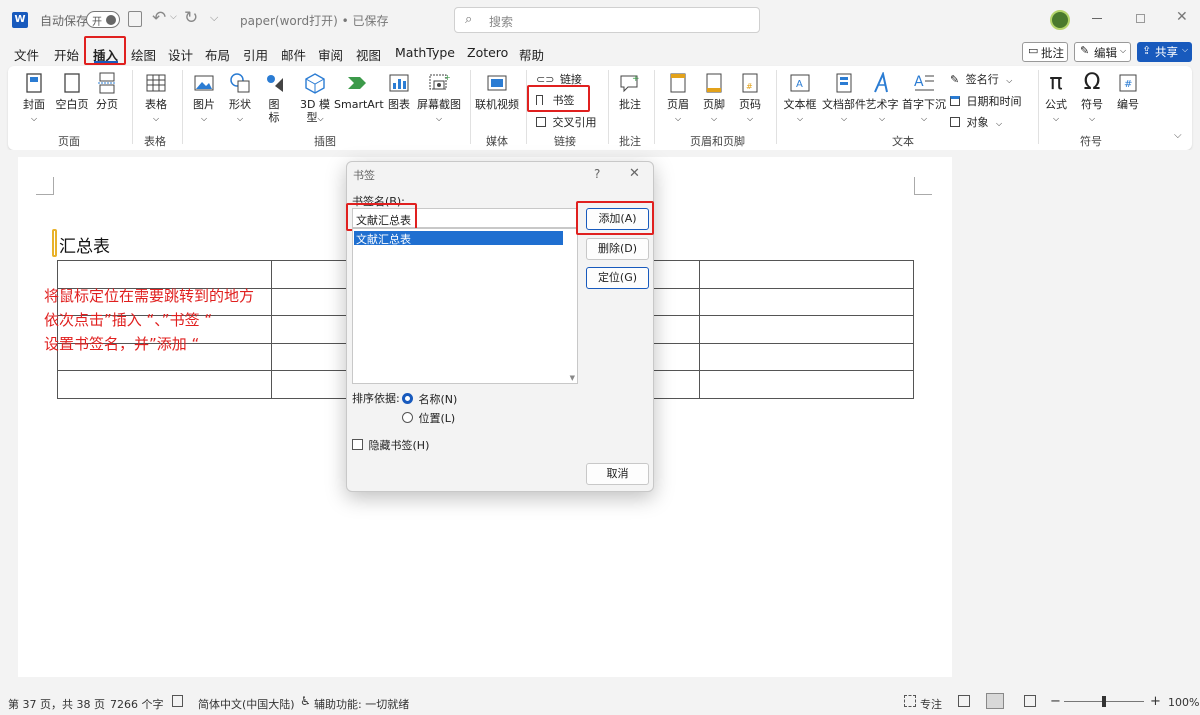 The image size is (1200, 715). I want to click on tab-review: 审阅, so click(330, 54).